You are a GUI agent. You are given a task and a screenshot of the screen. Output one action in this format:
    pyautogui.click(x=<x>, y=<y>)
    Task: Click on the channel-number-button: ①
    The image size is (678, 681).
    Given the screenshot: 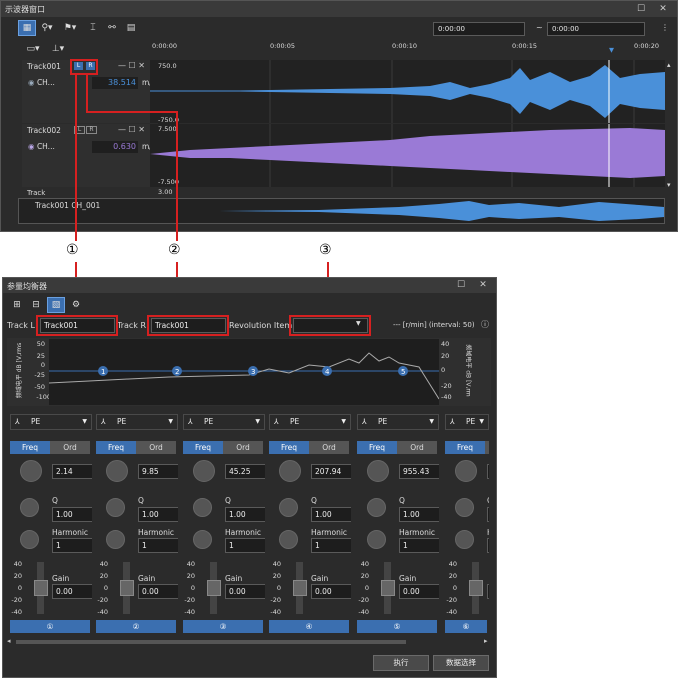 What is the action you would take?
    pyautogui.click(x=50, y=626)
    